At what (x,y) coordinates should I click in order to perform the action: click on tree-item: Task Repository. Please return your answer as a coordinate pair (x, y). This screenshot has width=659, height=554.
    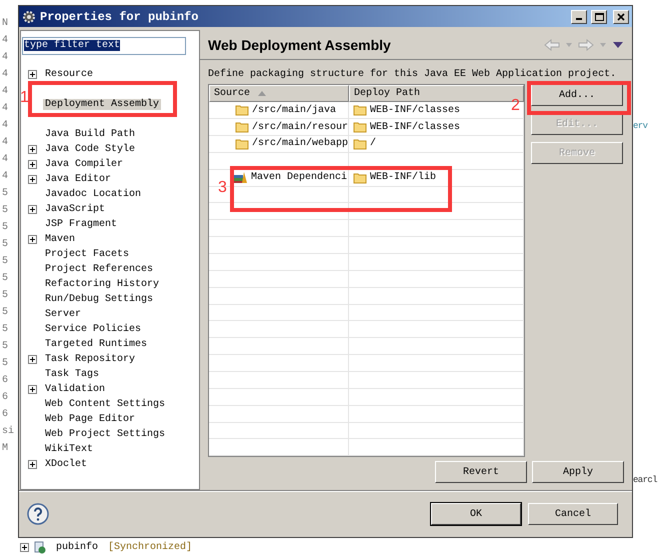
    Looking at the image, I should click on (90, 360).